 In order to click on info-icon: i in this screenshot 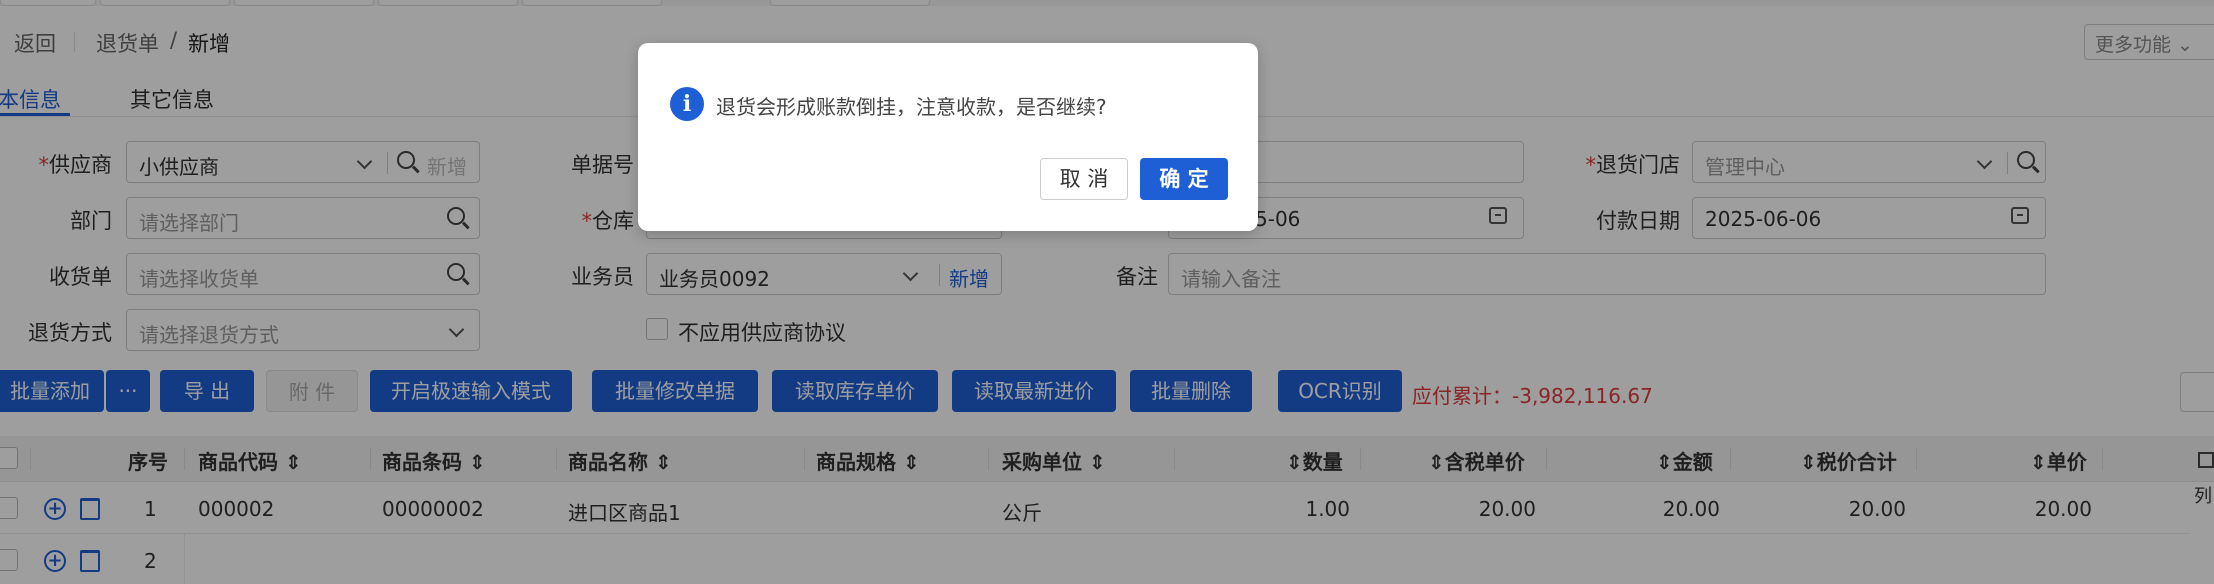, I will do `click(687, 104)`.